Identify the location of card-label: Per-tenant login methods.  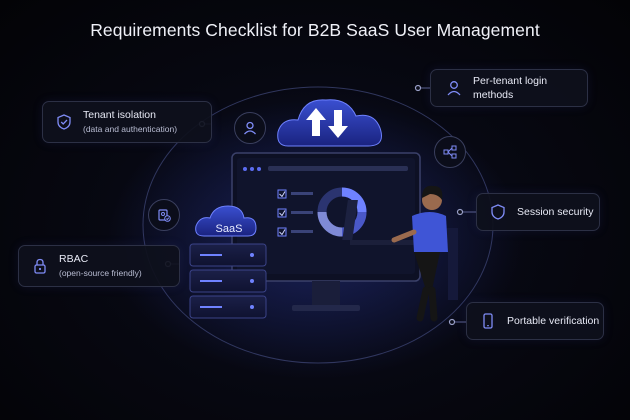
(510, 88).